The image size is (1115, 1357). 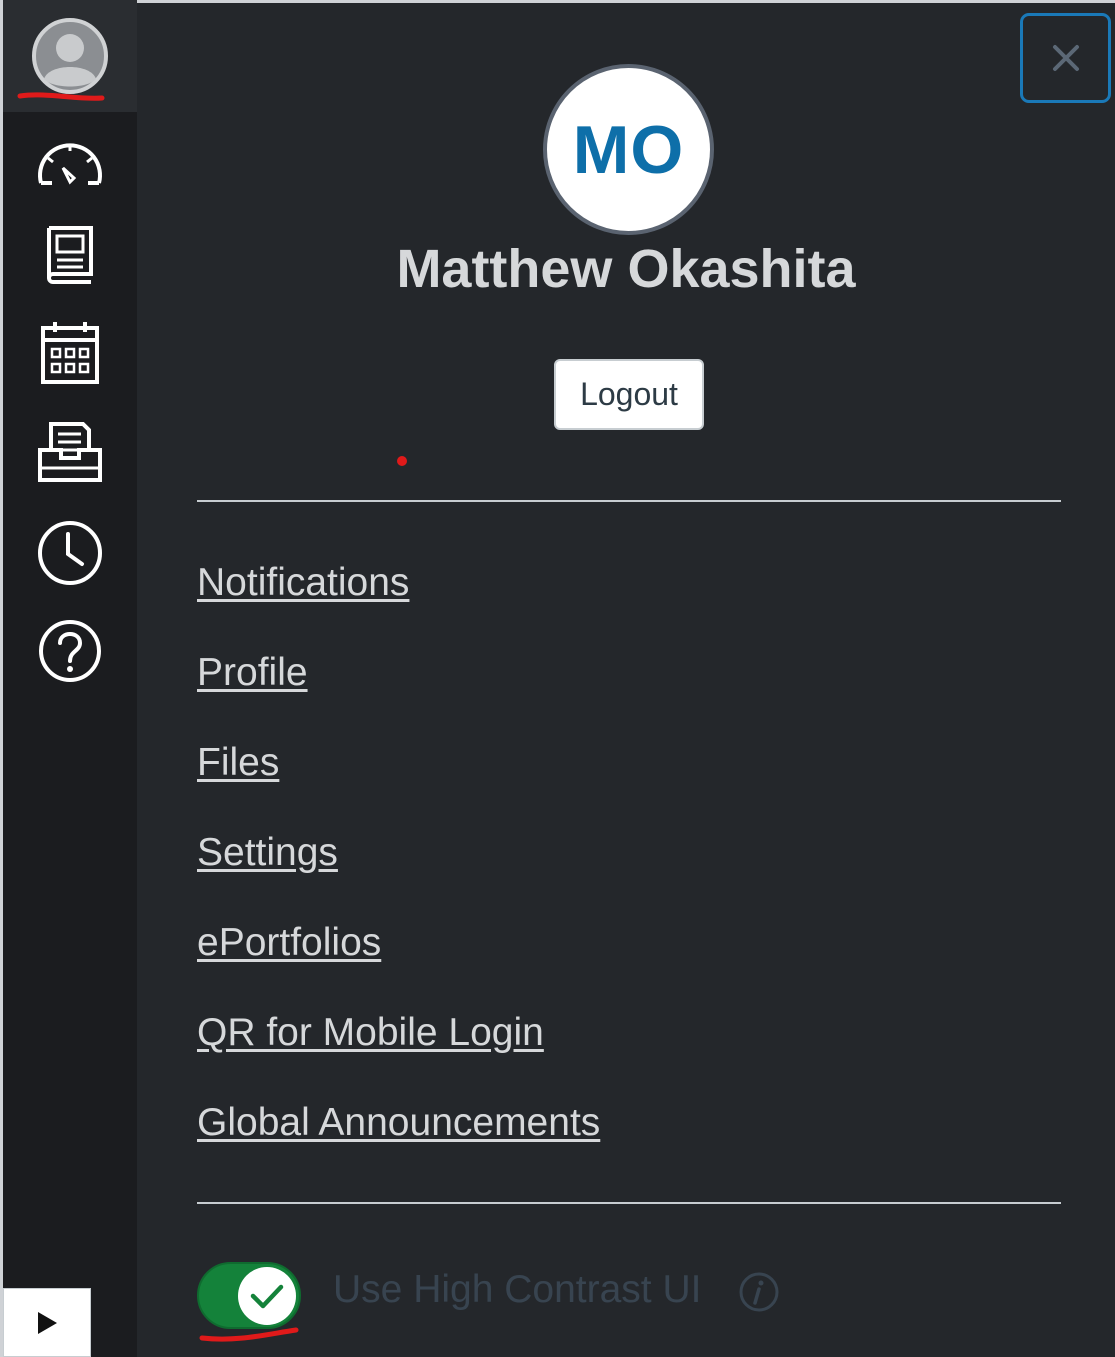 I want to click on high-contrast-label: Use High Contrast UI, so click(x=517, y=1289).